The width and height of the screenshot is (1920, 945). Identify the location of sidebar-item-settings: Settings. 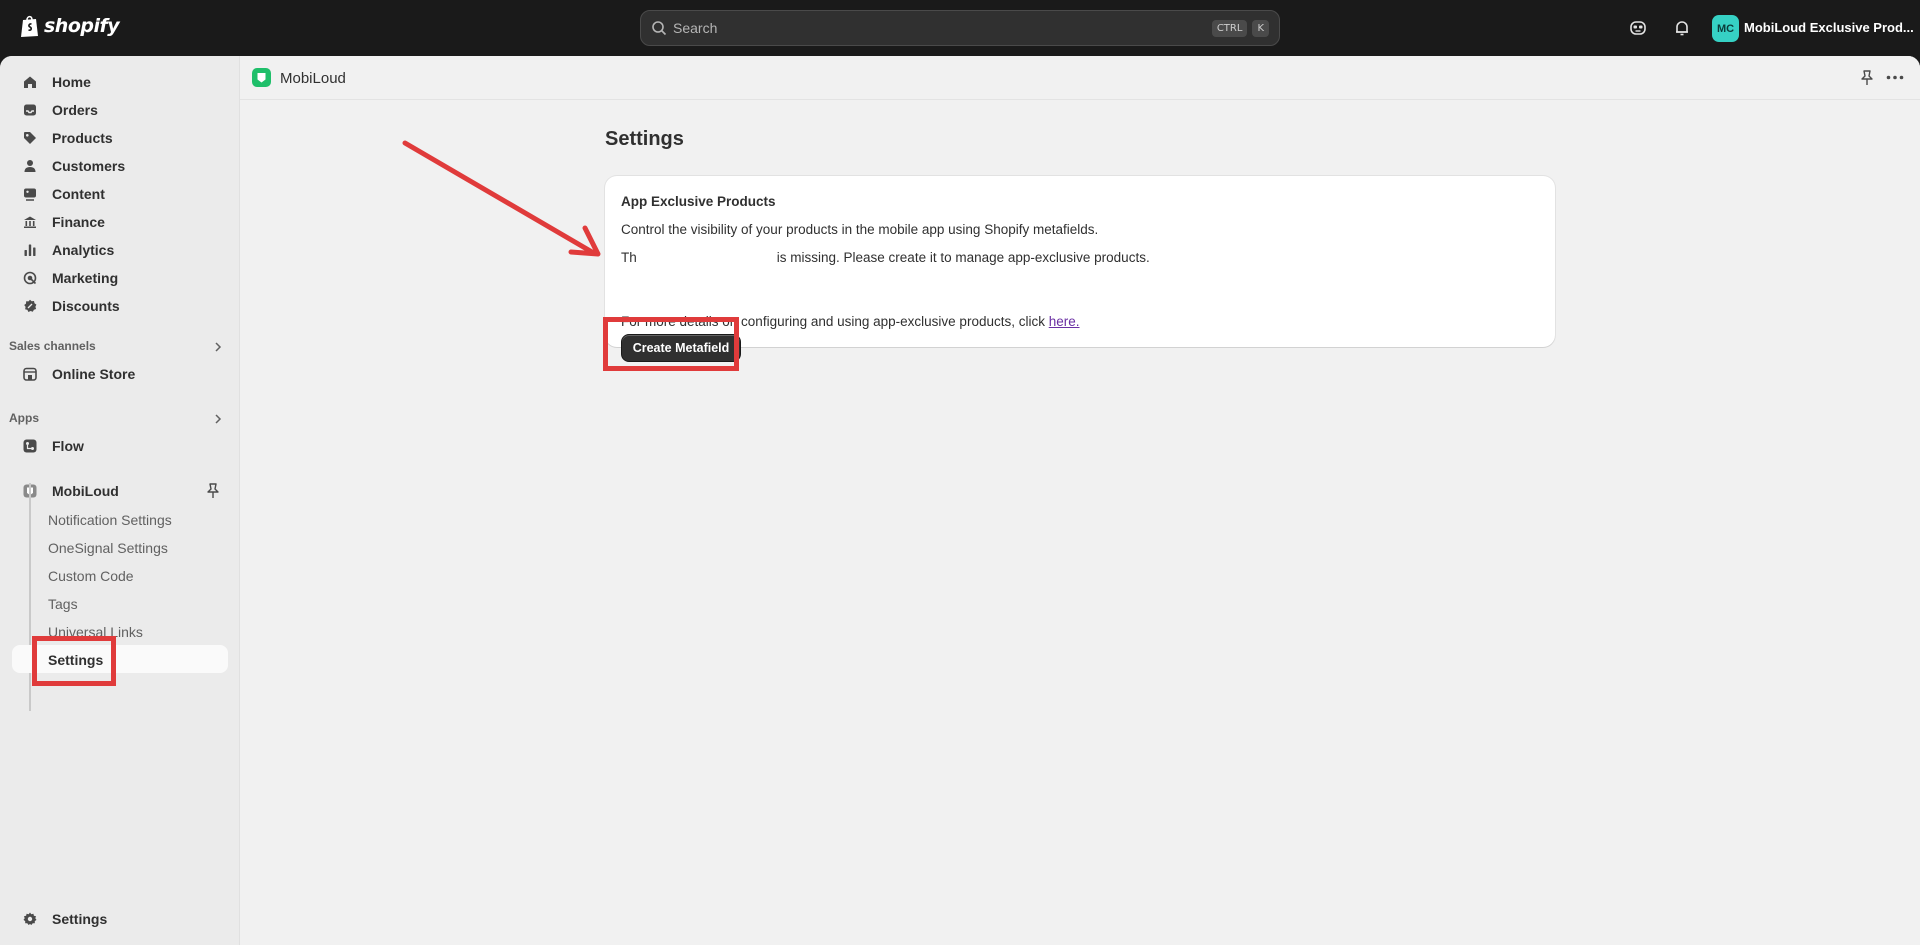
(120, 919).